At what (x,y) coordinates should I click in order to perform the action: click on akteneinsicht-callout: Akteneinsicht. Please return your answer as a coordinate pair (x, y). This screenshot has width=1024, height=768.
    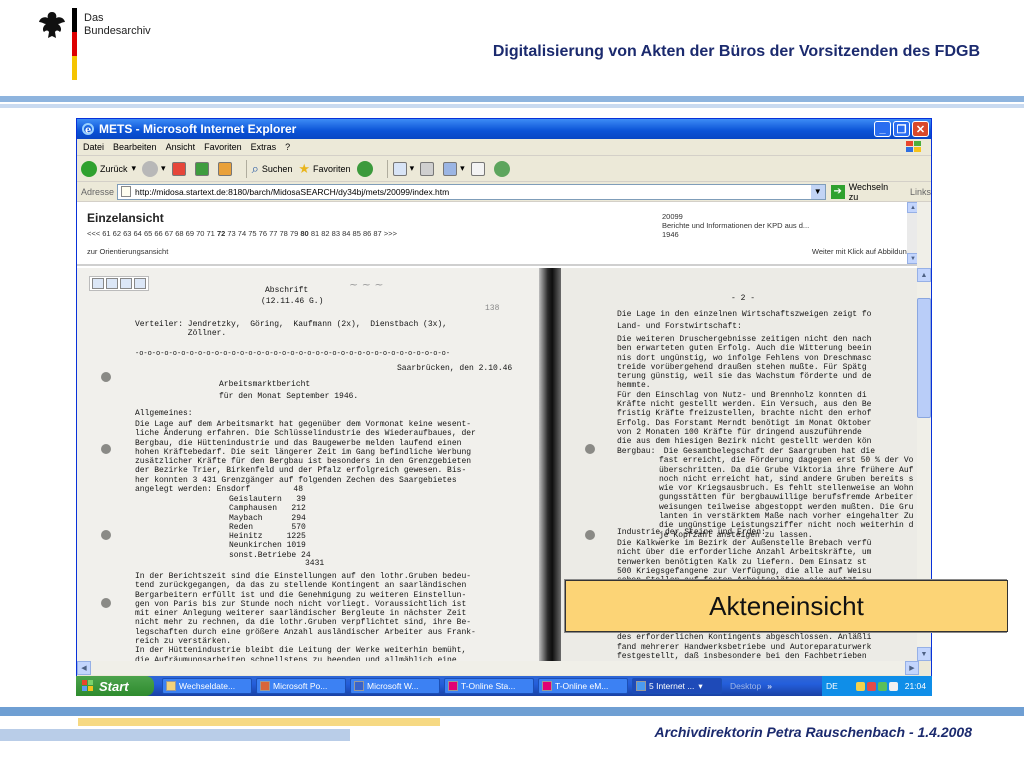
    Looking at the image, I should click on (786, 606).